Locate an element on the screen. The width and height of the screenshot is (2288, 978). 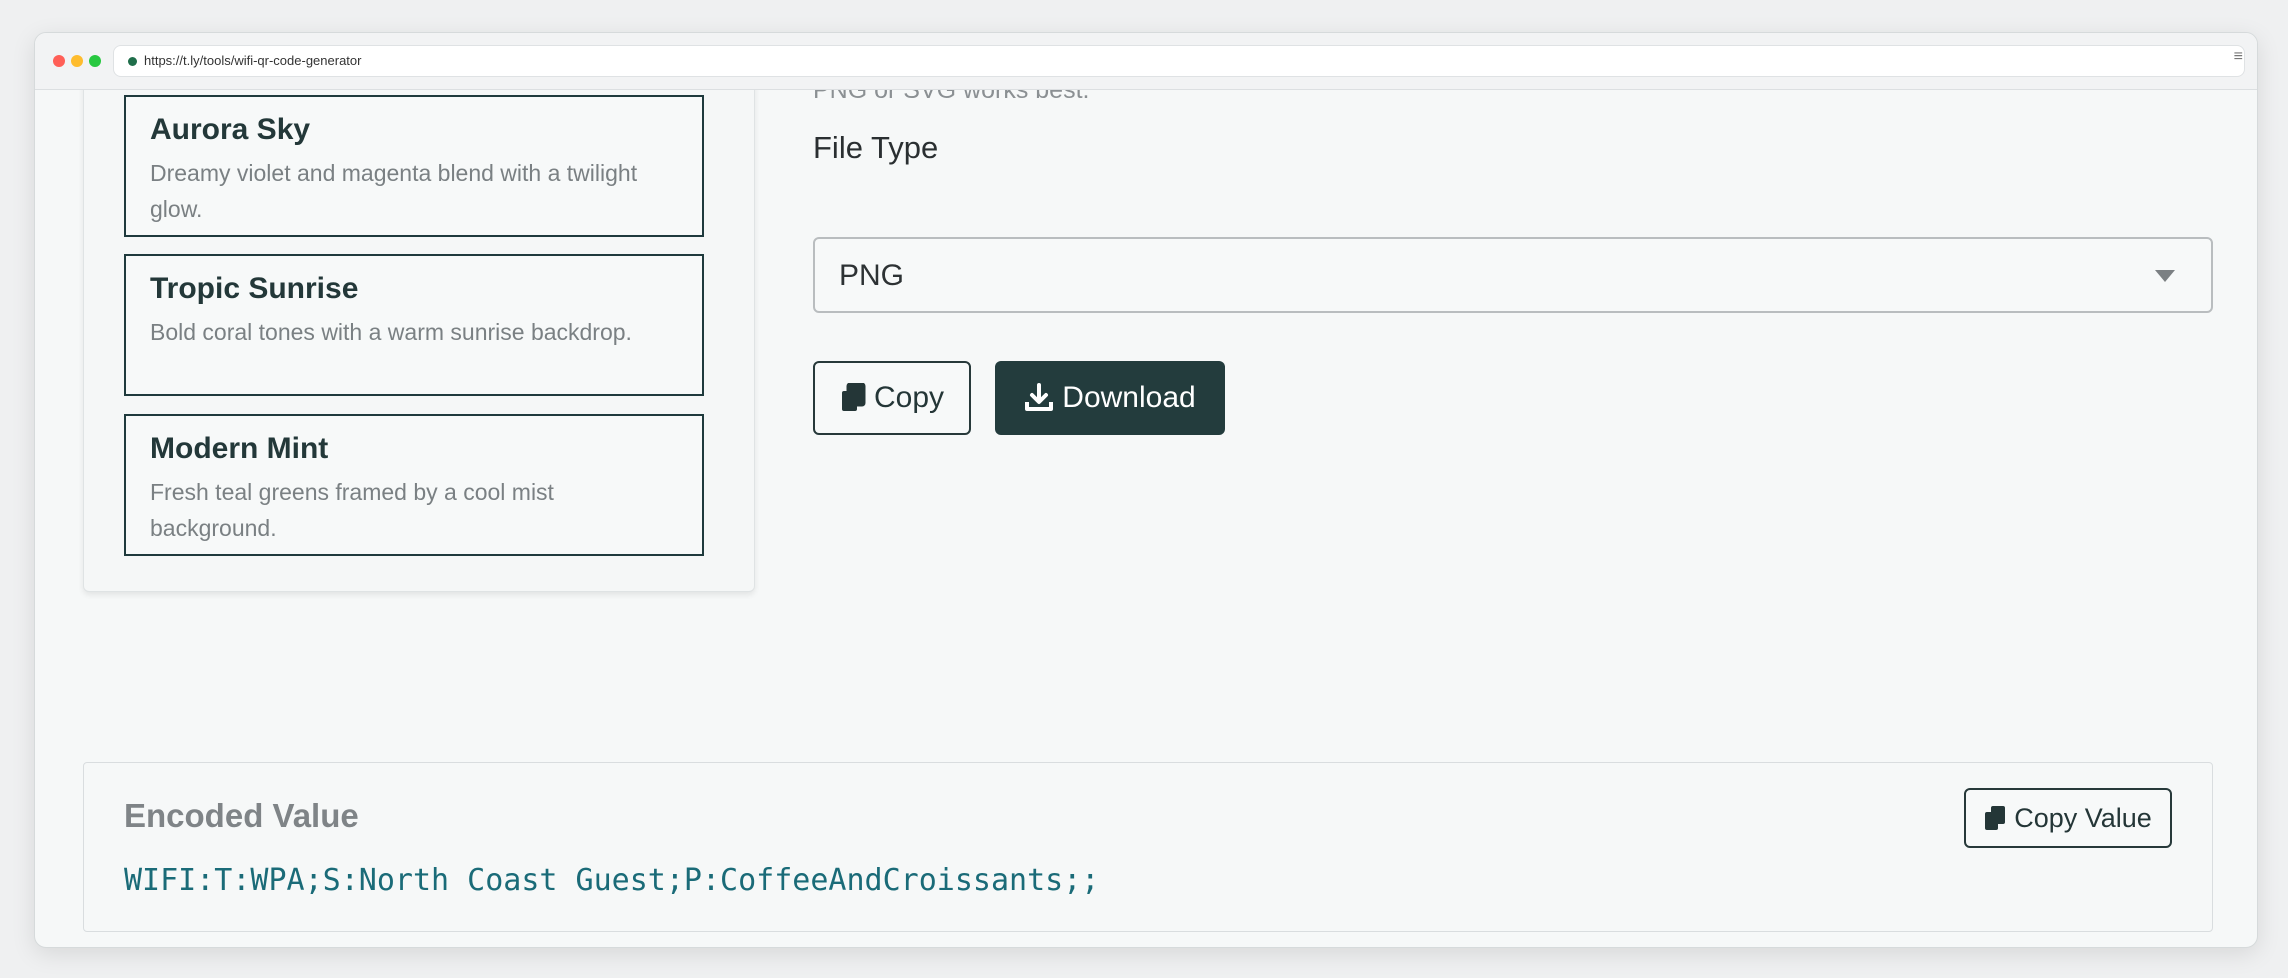
chevron-down-icon is located at coordinates (2165, 276).